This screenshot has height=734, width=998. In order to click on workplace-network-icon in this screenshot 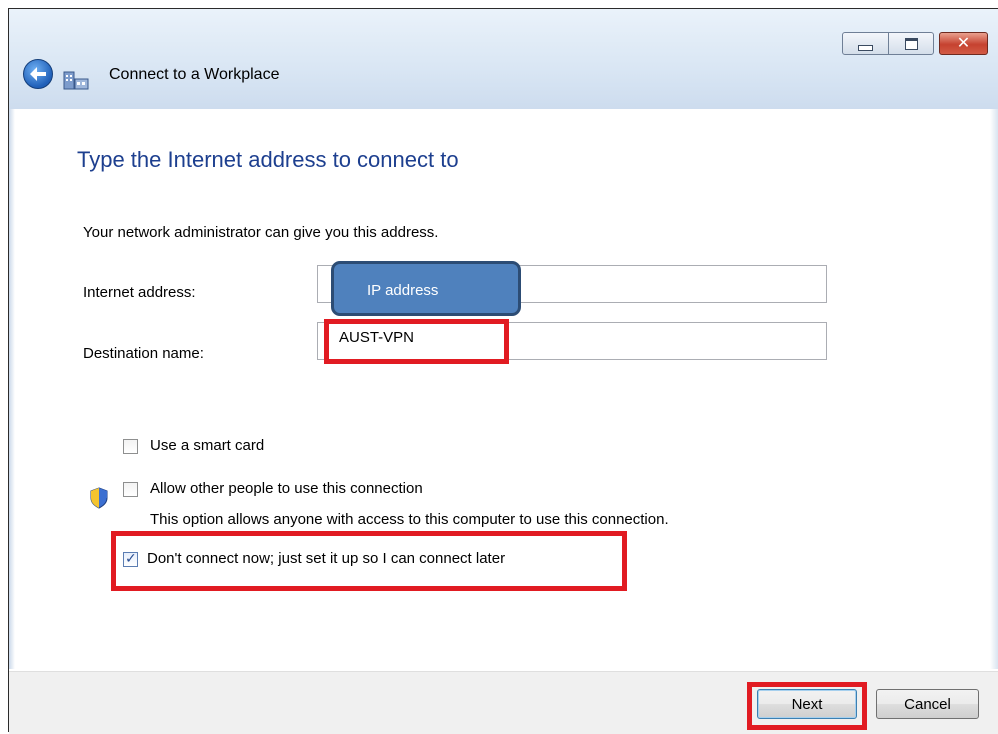, I will do `click(76, 80)`.